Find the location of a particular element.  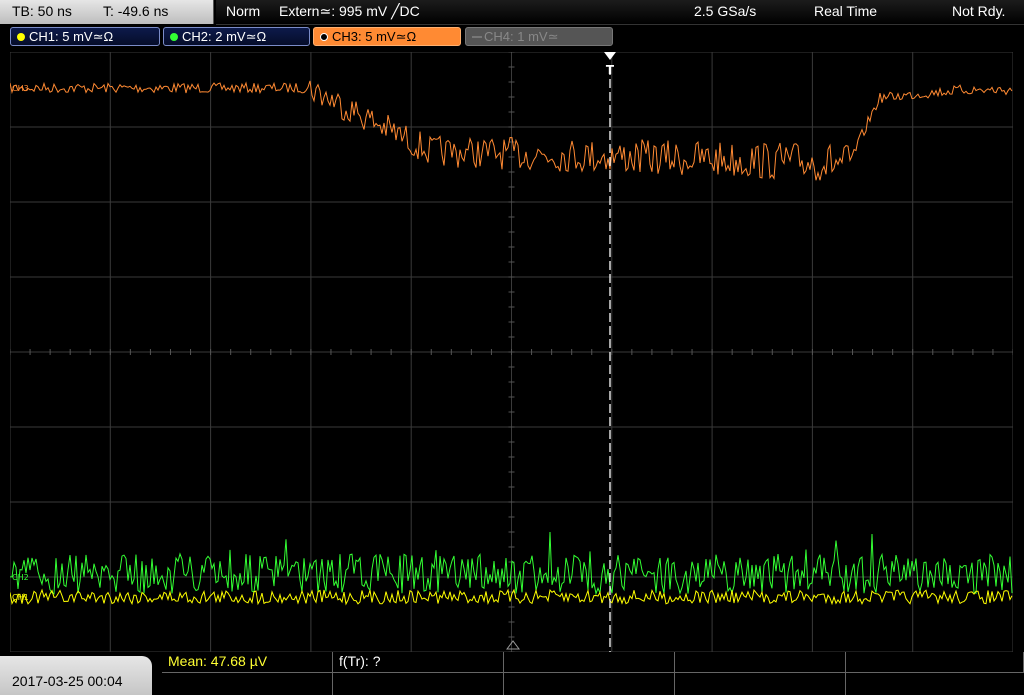

trigger-marker-label: T is located at coordinates (610, 70).